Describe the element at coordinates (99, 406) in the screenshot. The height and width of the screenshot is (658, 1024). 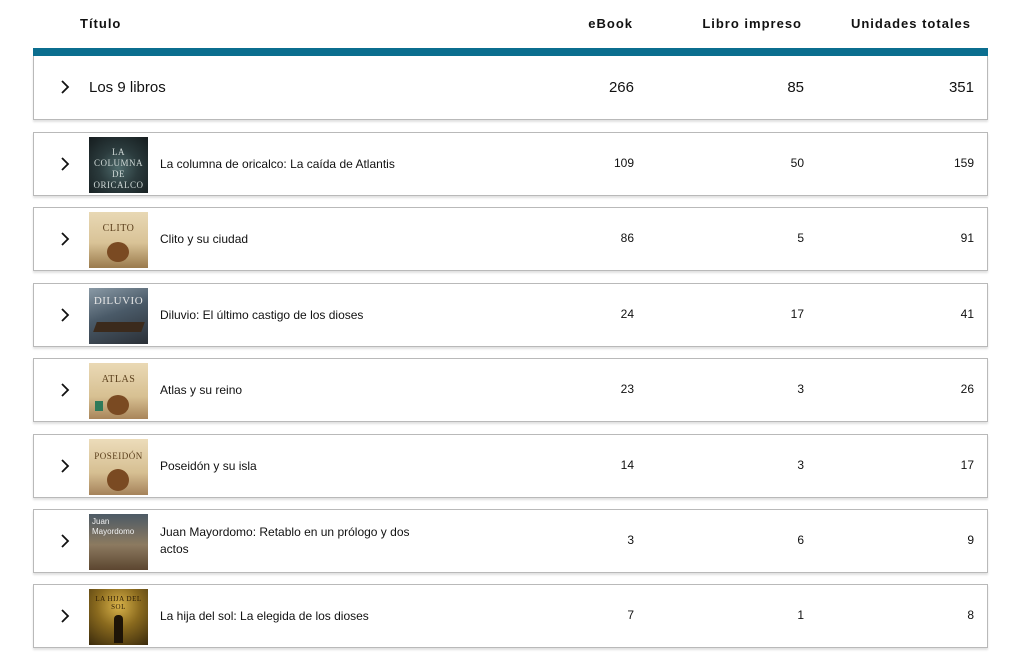
I see `cover-flag-shape` at that location.